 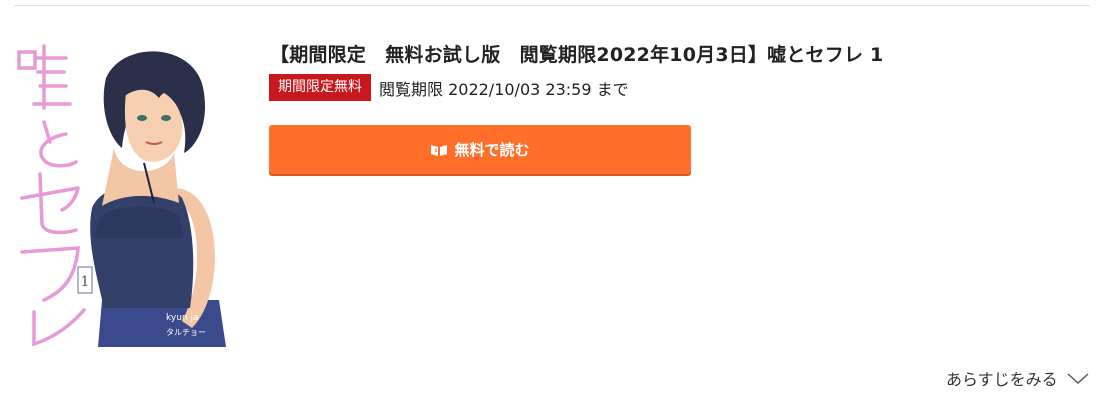 I want to click on book-title: 【期間限定 無料お試し版 閲覧期限2022年10月3日】嘘とセフレ 1, so click(x=577, y=55).